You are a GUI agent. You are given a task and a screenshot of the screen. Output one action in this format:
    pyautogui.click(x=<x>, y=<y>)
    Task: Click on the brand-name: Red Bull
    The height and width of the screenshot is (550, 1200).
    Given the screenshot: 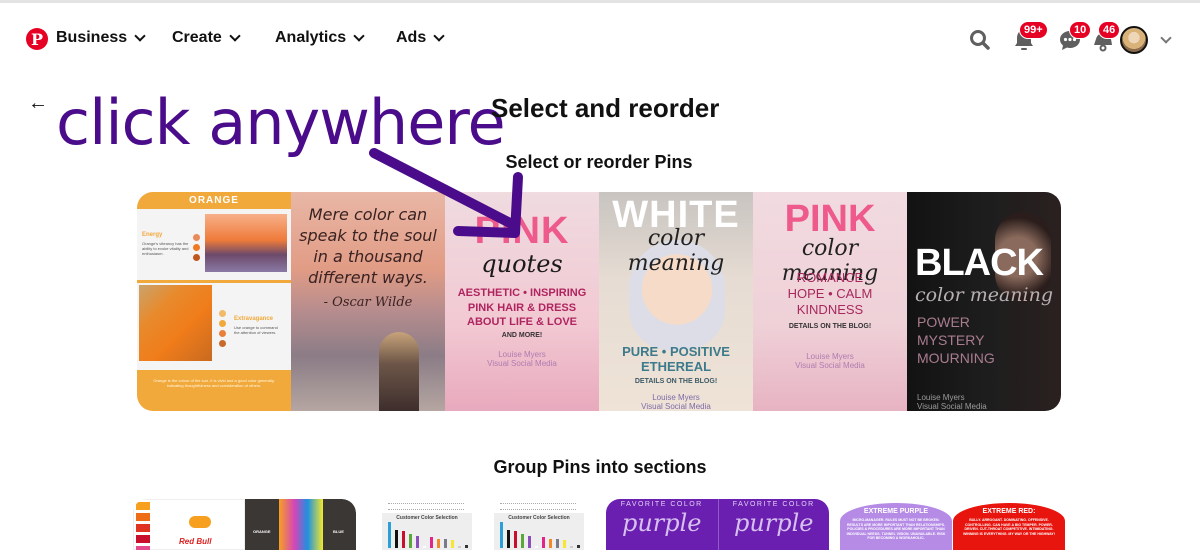 What is the action you would take?
    pyautogui.click(x=195, y=541)
    